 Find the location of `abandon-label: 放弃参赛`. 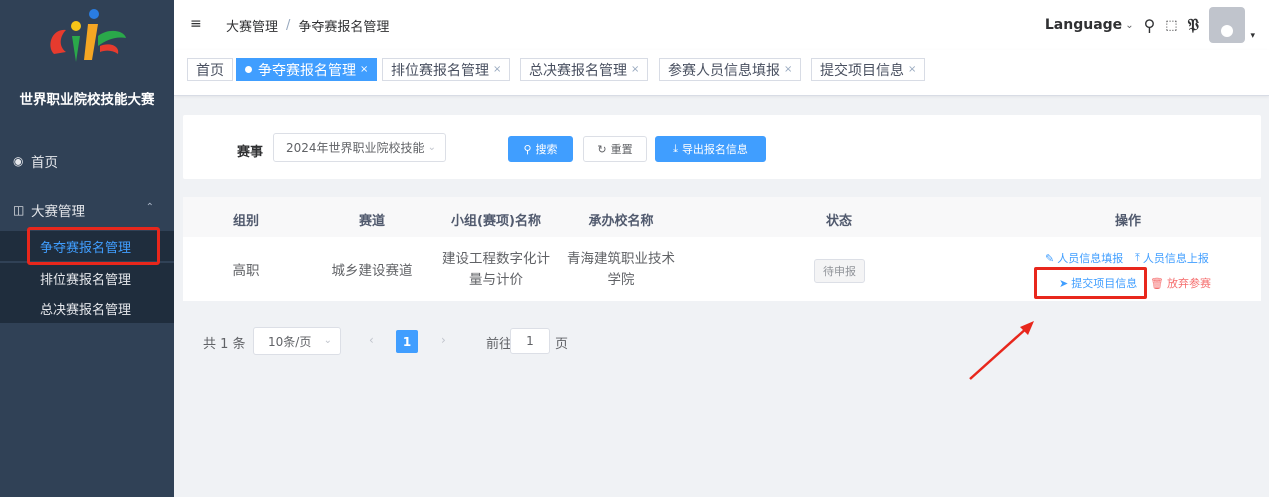

abandon-label: 放弃参赛 is located at coordinates (1188, 283).